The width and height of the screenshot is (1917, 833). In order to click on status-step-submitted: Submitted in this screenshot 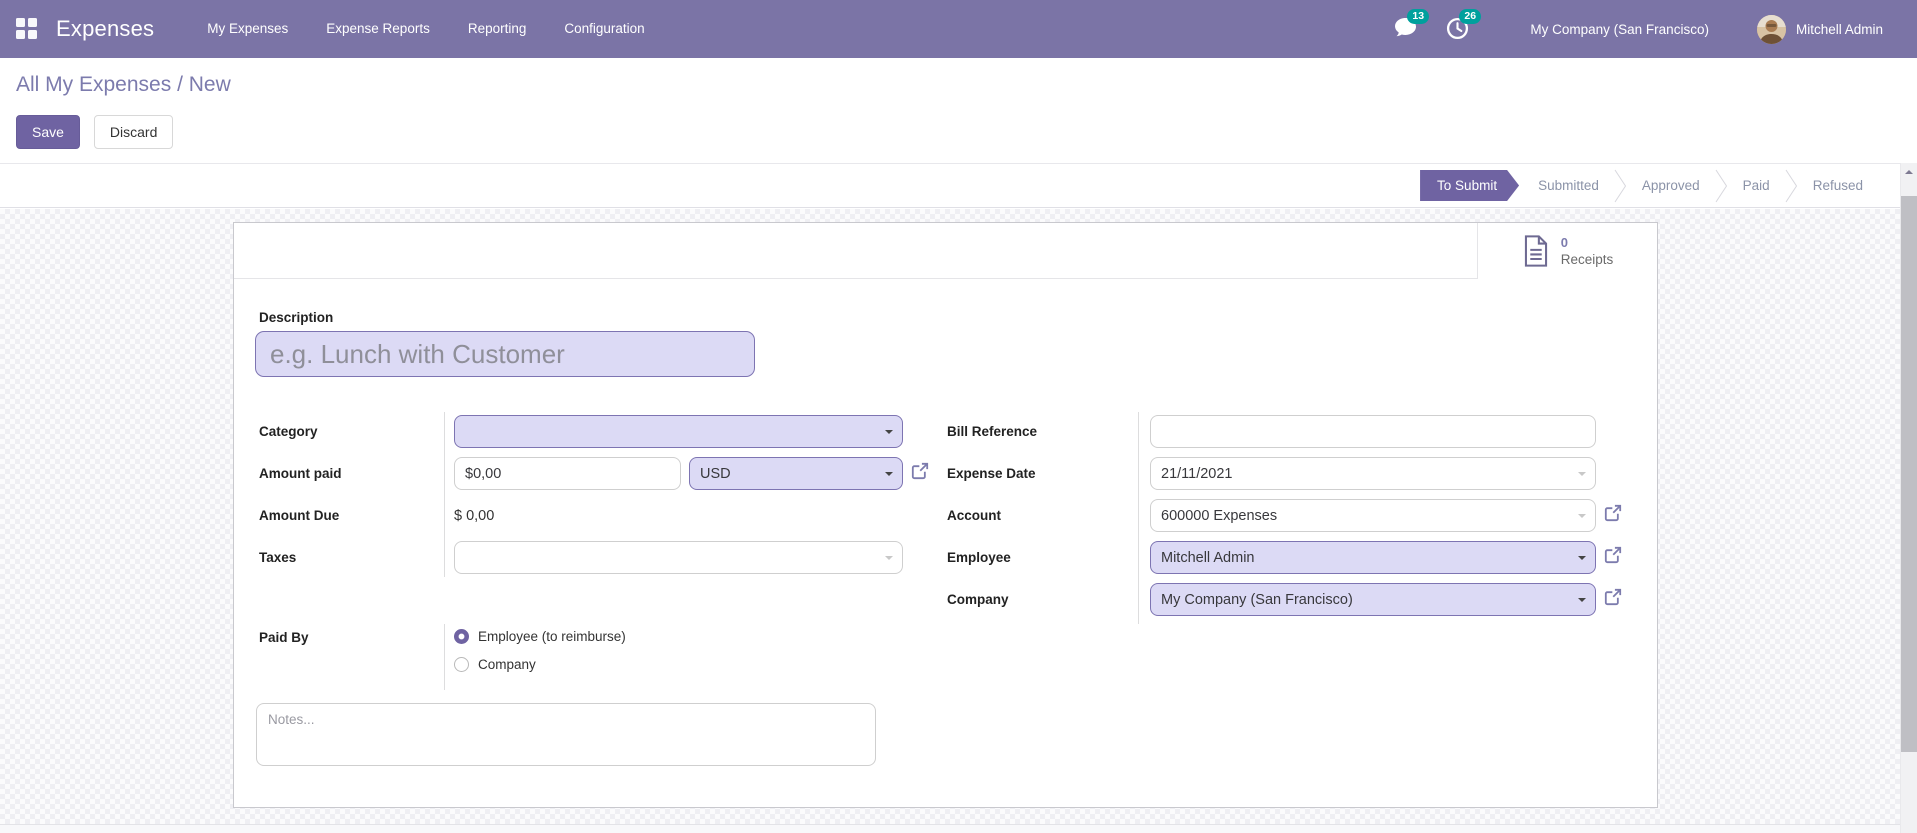, I will do `click(1568, 185)`.